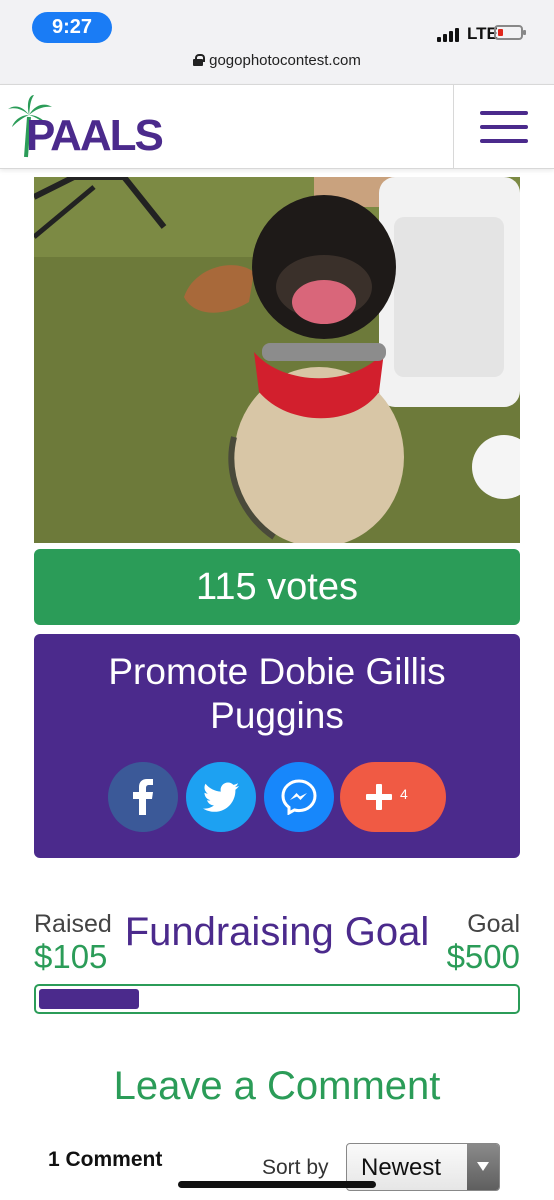 Image resolution: width=554 pixels, height=1200 pixels. I want to click on share-more-count: 4, so click(404, 794).